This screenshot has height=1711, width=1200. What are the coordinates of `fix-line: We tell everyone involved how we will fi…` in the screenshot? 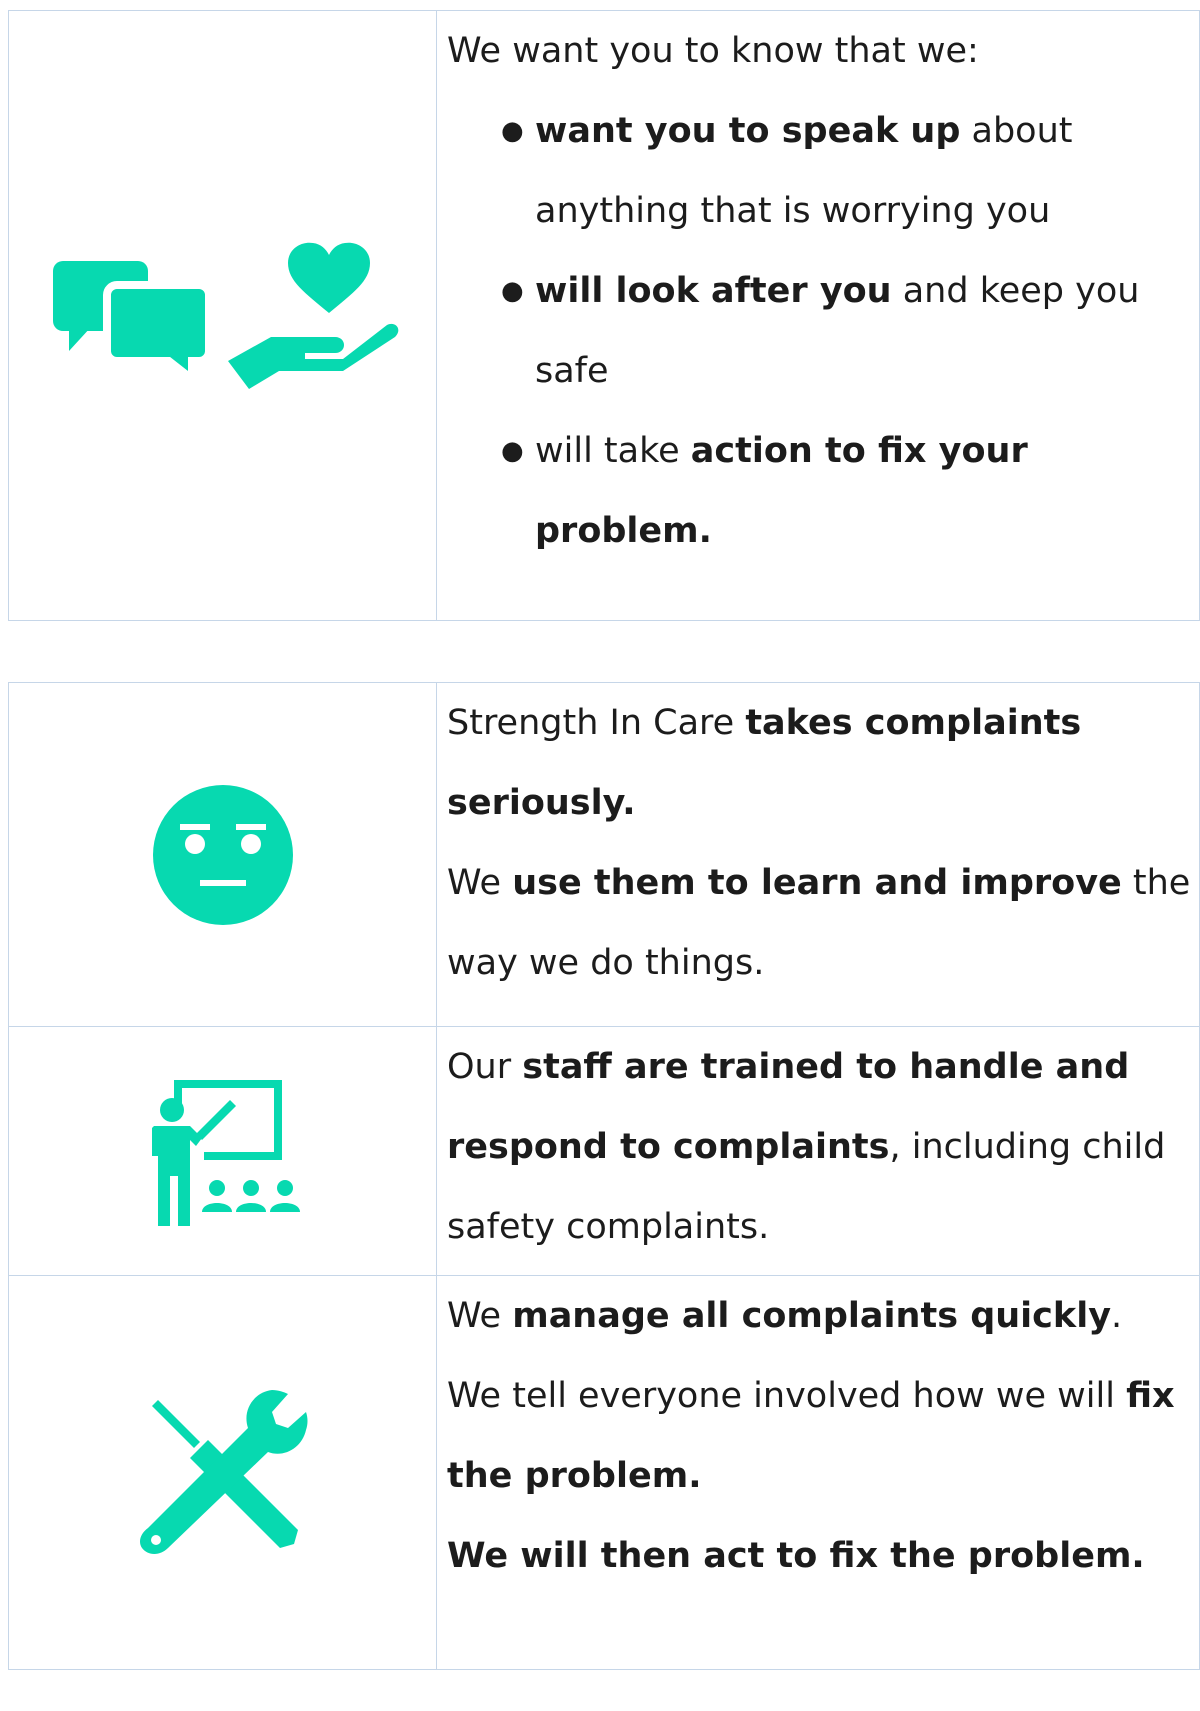 It's located at (823, 1436).